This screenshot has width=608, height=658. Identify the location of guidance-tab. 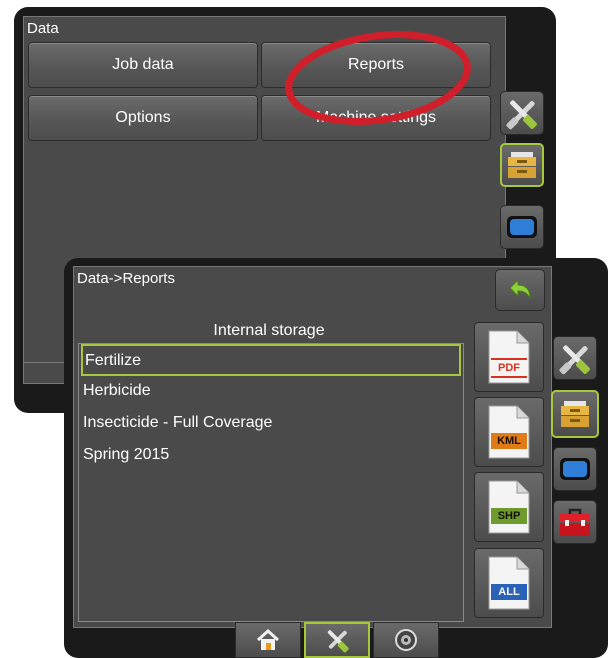
(406, 640).